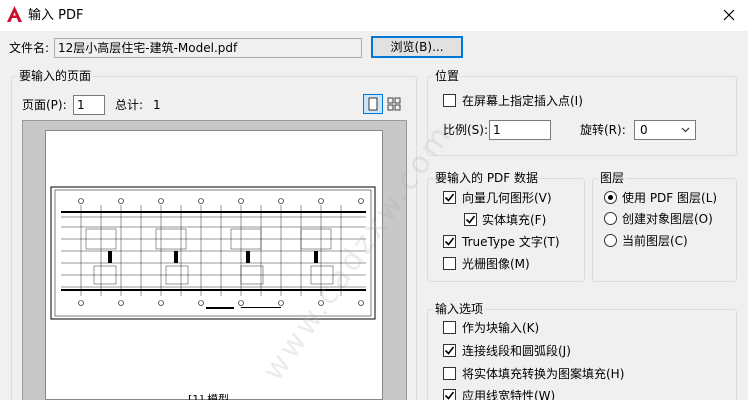 The image size is (748, 400). Describe the element at coordinates (89, 105) in the screenshot. I see `page-number-input: 1` at that location.